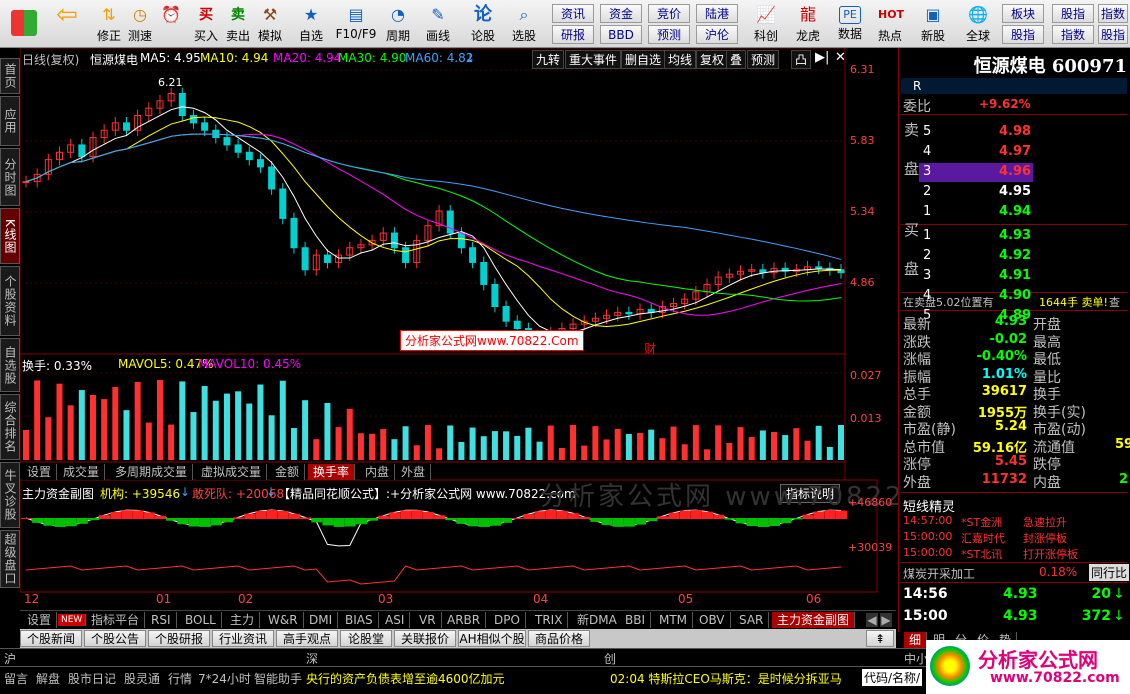 The height and width of the screenshot is (694, 1130). What do you see at coordinates (712, 620) in the screenshot?
I see `indicator-tab-obv: OBV` at bounding box center [712, 620].